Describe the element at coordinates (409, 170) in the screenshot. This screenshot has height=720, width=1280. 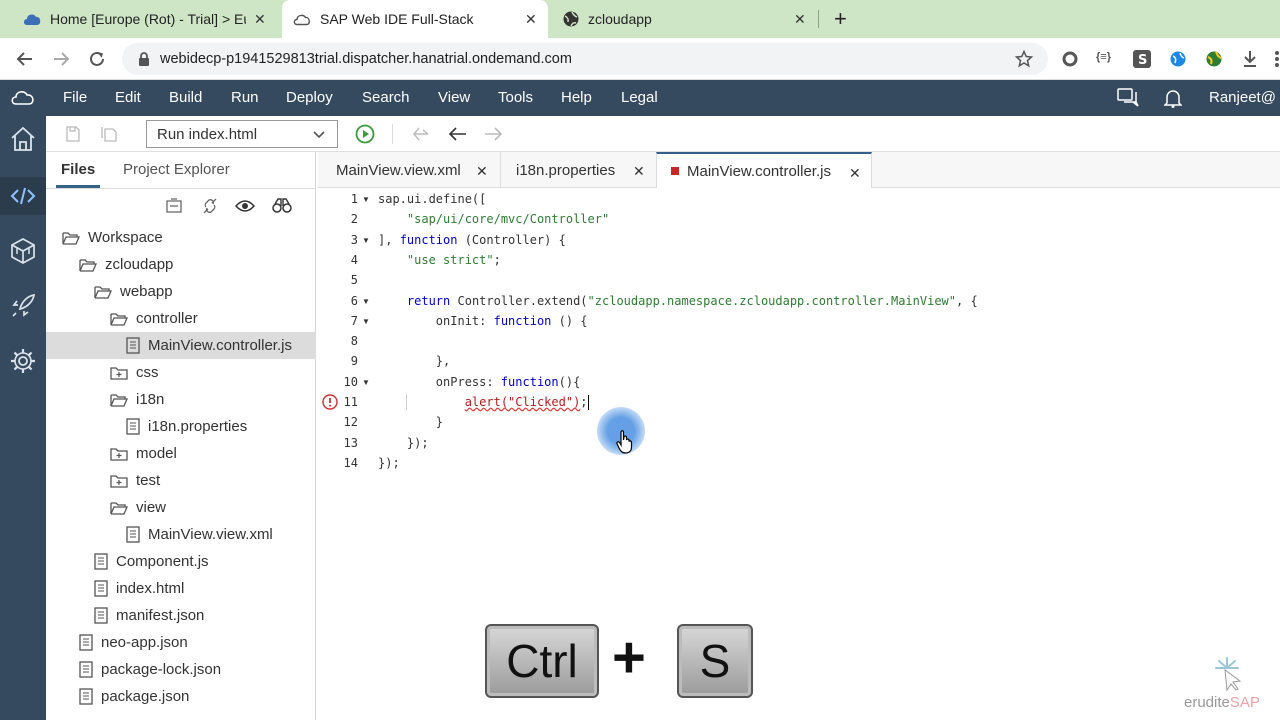
I see `editor-tab-mainview-xml: MainView.view.xml ✕` at that location.